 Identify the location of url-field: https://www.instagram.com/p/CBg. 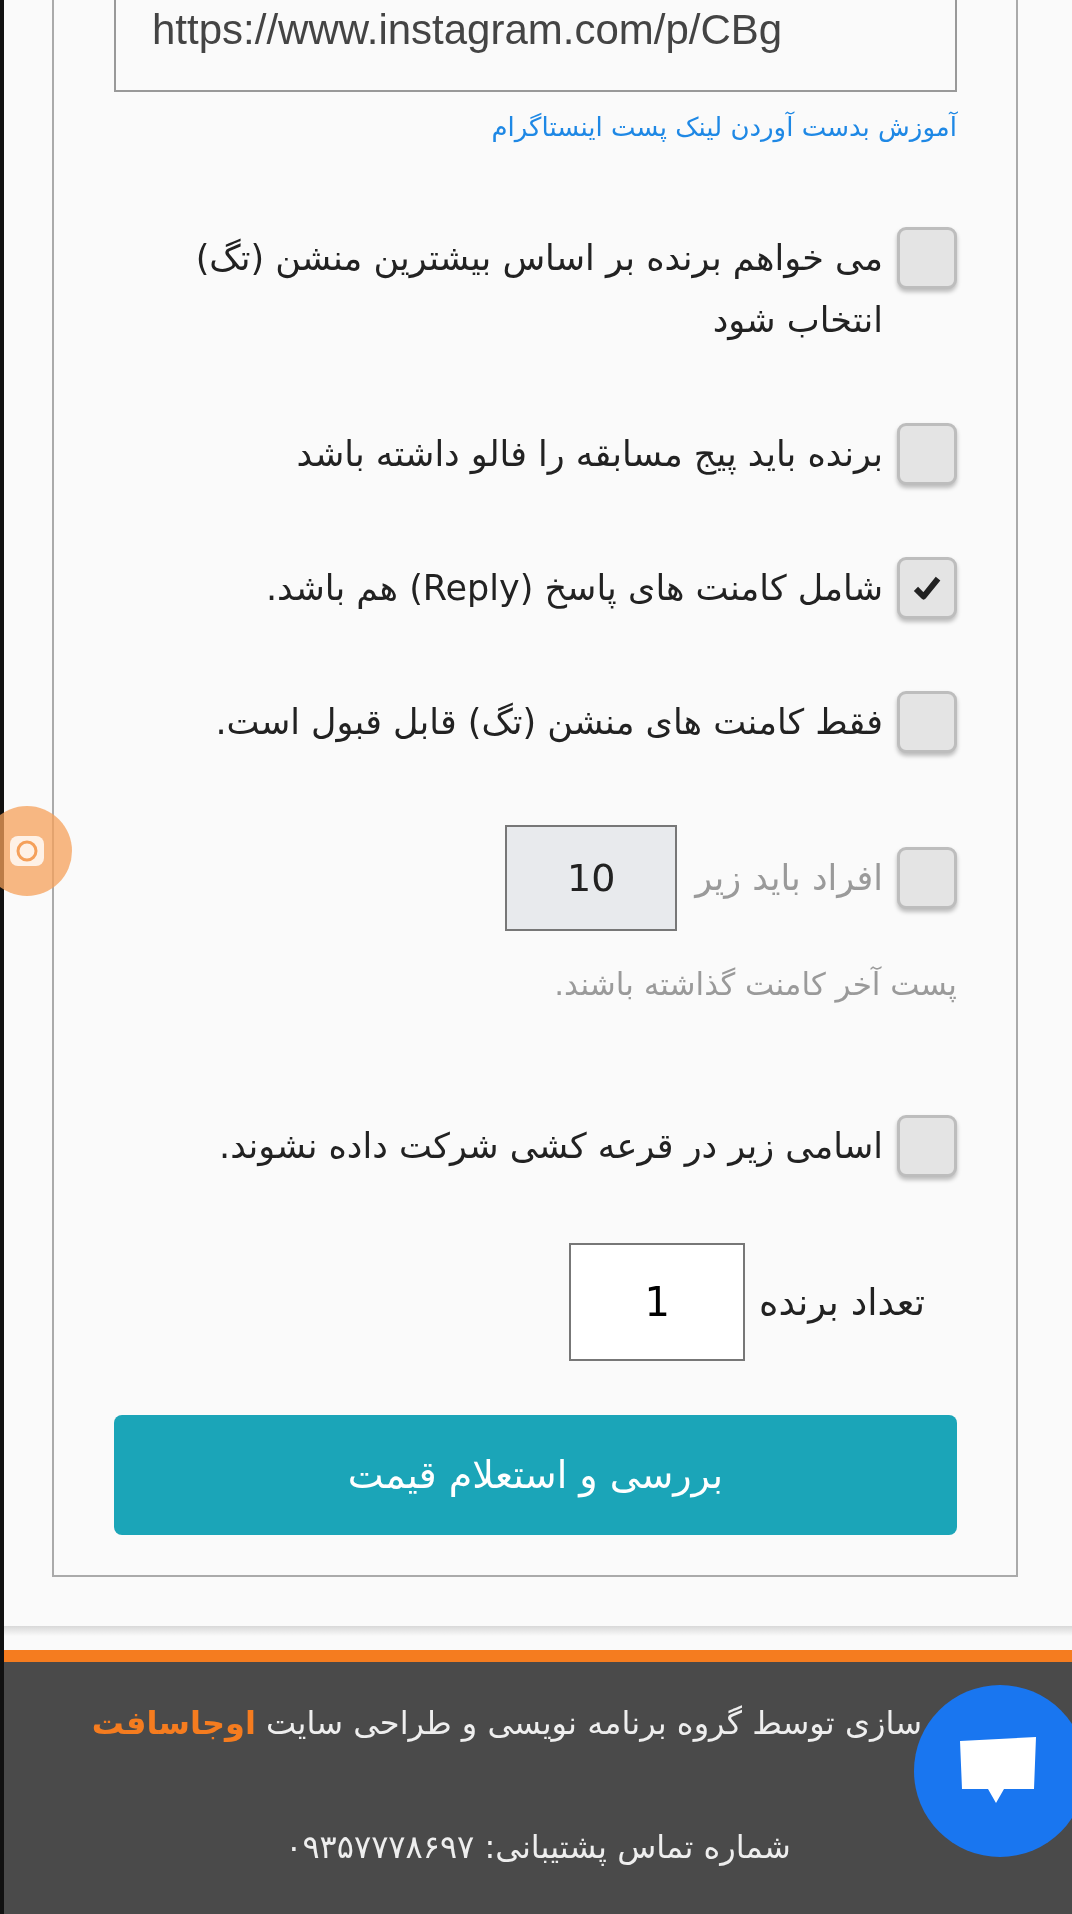
(535, 46).